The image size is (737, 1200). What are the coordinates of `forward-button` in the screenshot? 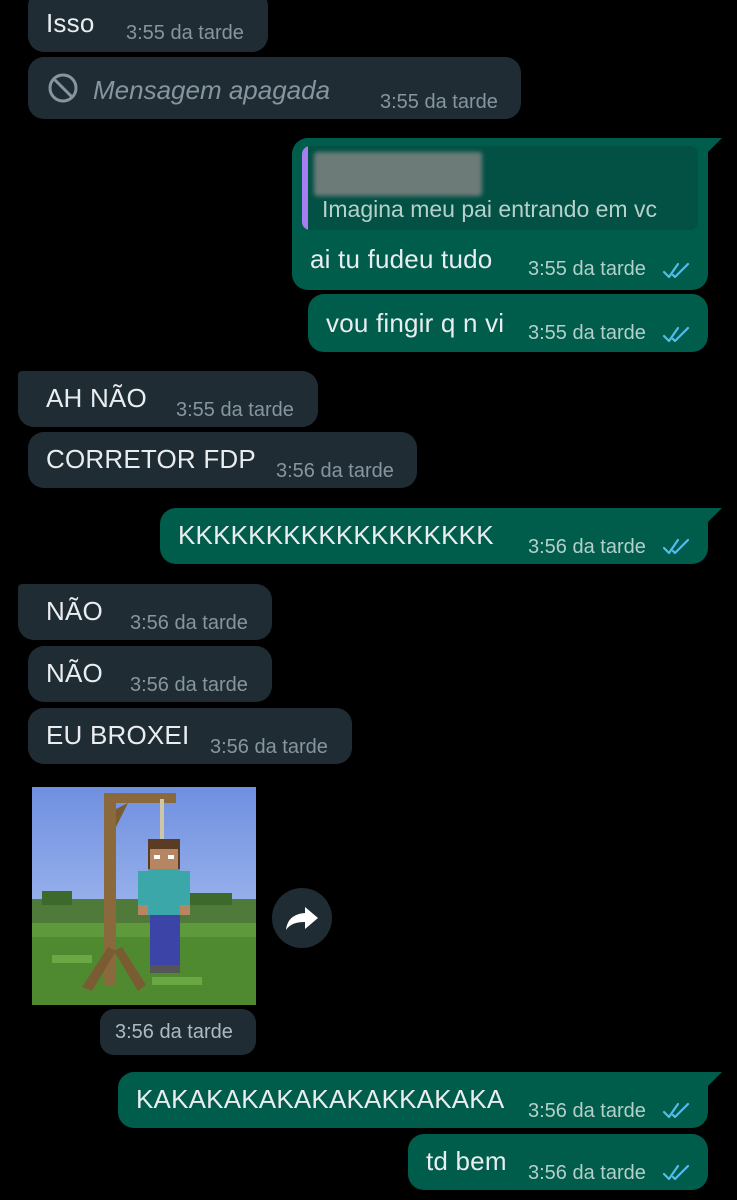 It's located at (302, 918).